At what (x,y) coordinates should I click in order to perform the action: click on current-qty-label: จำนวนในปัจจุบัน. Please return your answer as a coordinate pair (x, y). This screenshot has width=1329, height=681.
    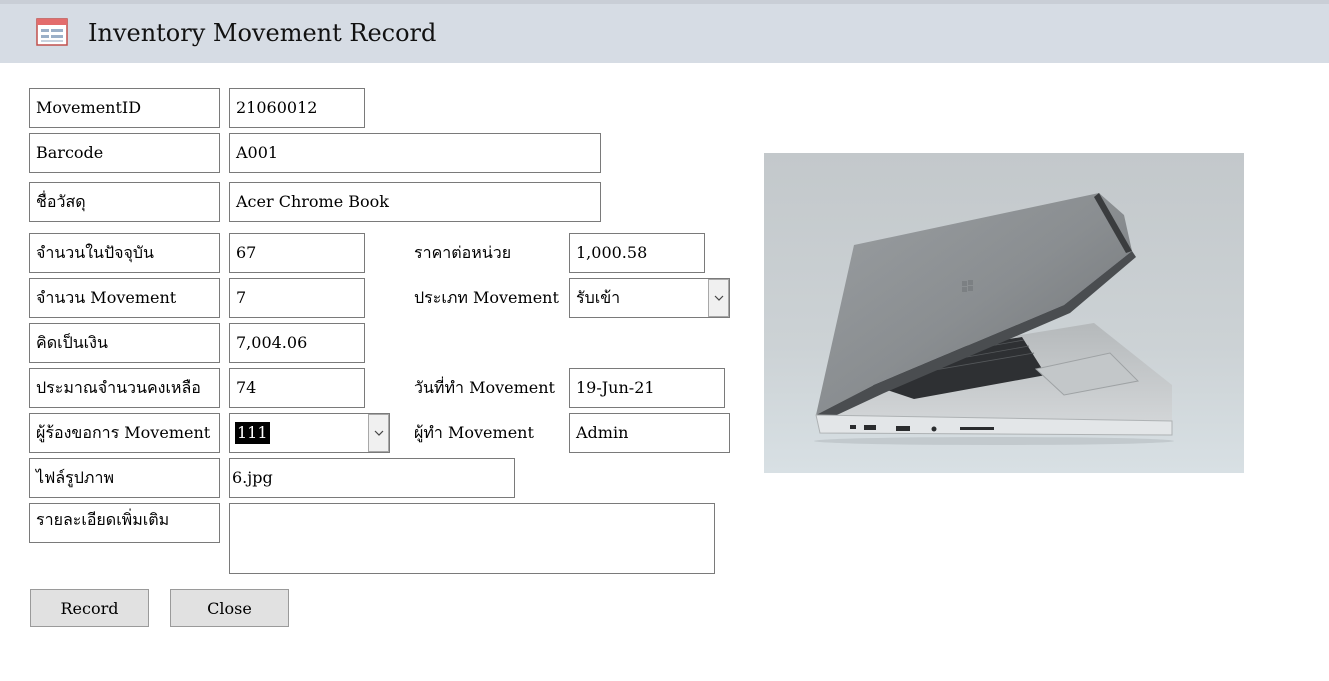
    Looking at the image, I should click on (124, 253).